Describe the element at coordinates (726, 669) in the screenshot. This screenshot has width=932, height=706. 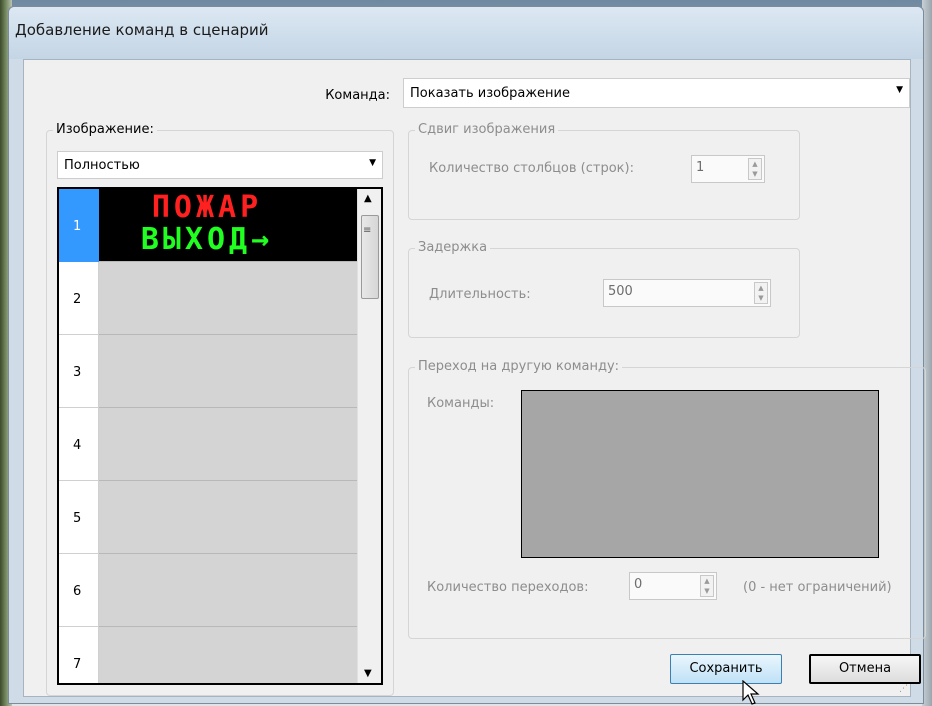
I see `save-button: Сохранить` at that location.